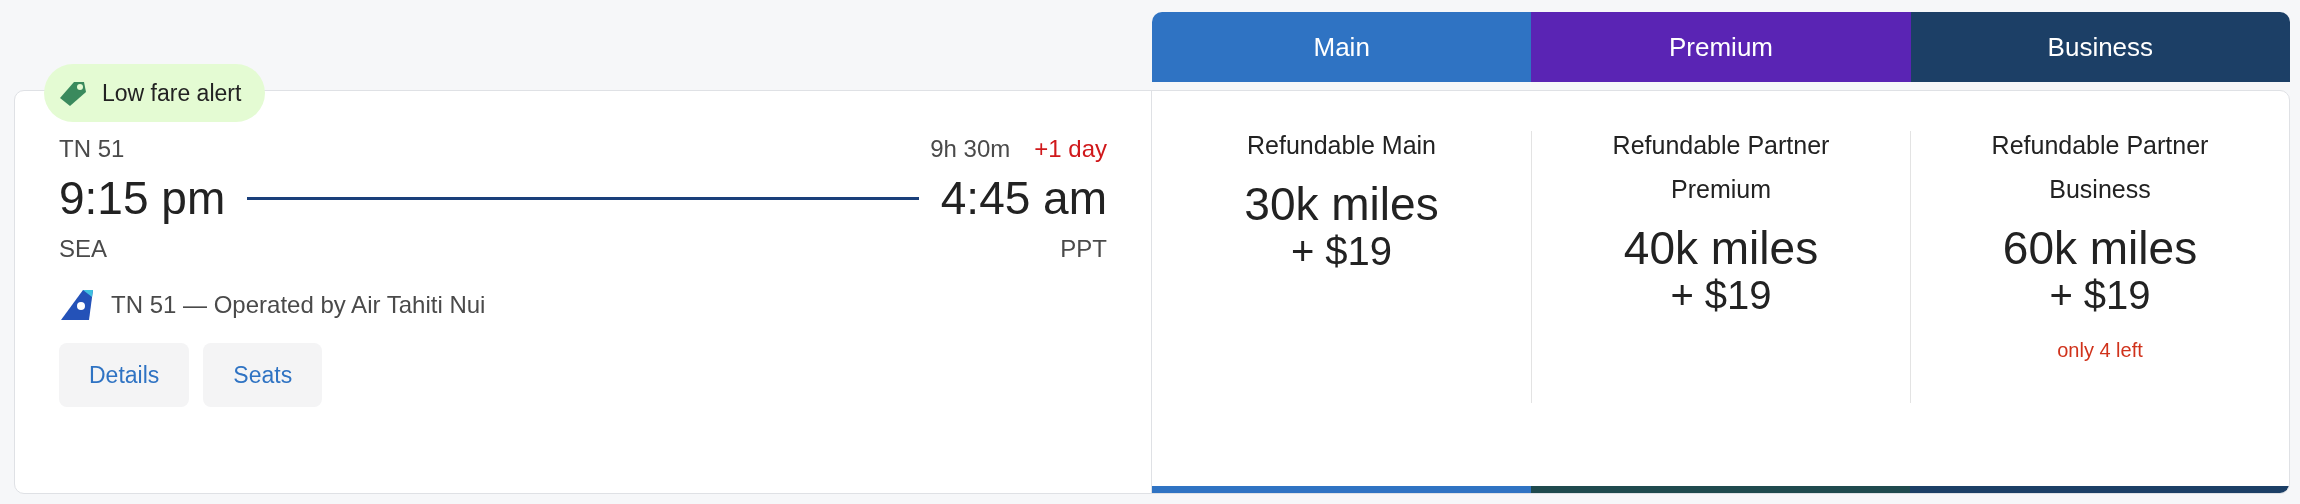 This screenshot has width=2300, height=504. What do you see at coordinates (1721, 167) in the screenshot?
I see `fare-name: Refundable Partner Premium` at bounding box center [1721, 167].